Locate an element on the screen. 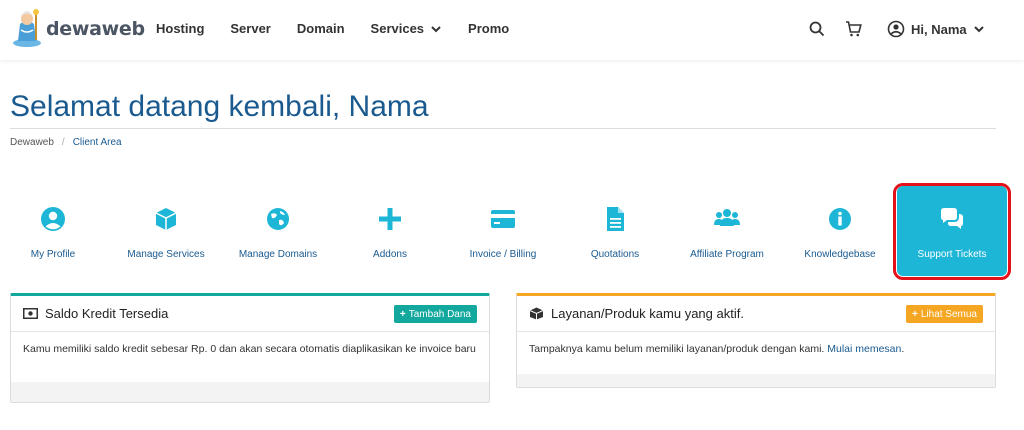 The height and width of the screenshot is (430, 1024). dewaweb-logo: dewaweb is located at coordinates (77, 28).